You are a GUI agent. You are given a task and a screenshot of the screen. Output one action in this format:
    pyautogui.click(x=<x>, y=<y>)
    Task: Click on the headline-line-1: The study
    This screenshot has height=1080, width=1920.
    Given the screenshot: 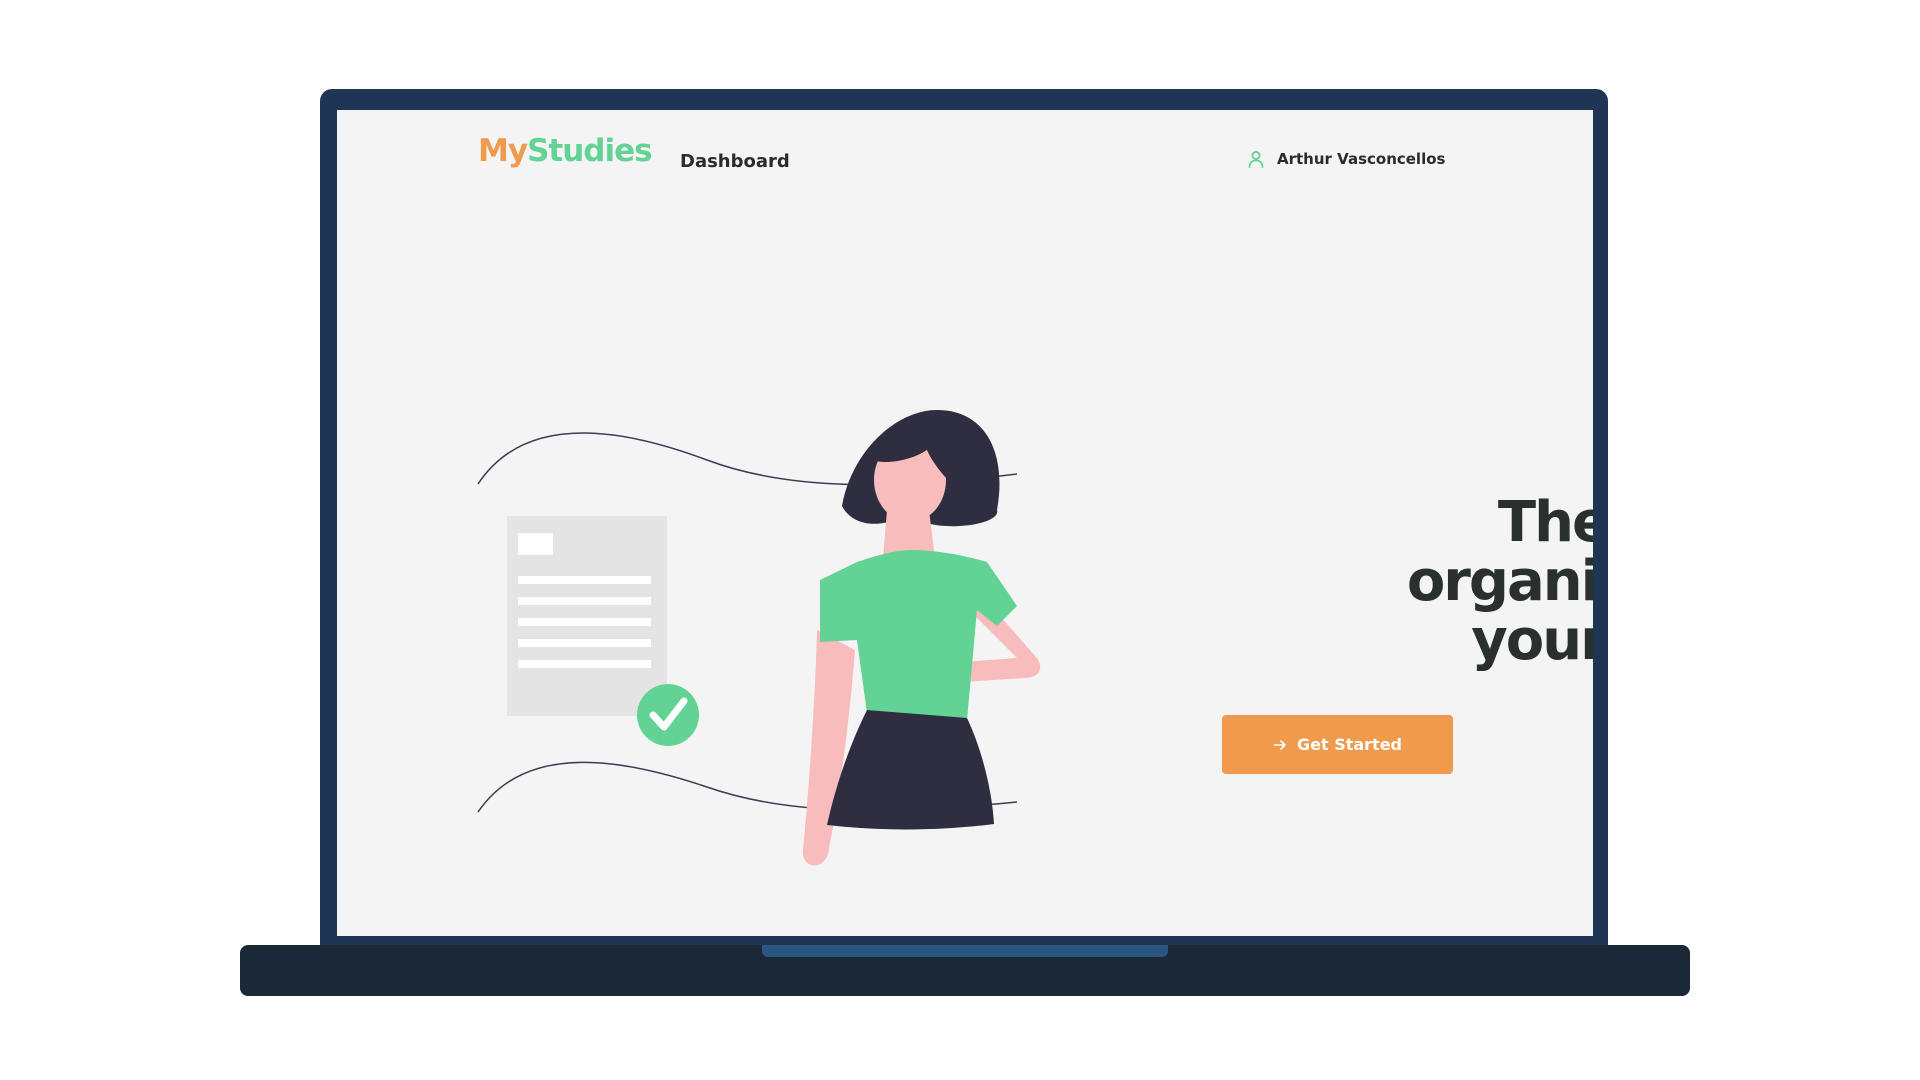 What is the action you would take?
    pyautogui.click(x=1545, y=522)
    